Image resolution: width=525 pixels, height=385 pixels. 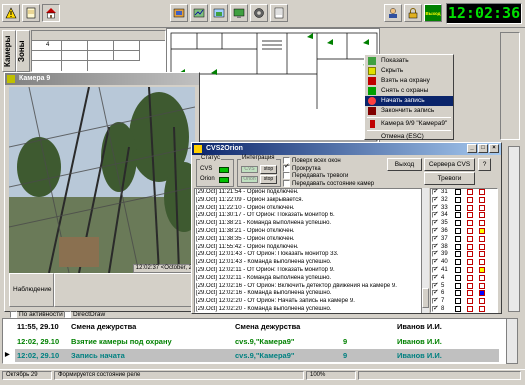 What do you see at coordinates (464, 193) in the screenshot?
I see `camera-list-row: 31` at bounding box center [464, 193].